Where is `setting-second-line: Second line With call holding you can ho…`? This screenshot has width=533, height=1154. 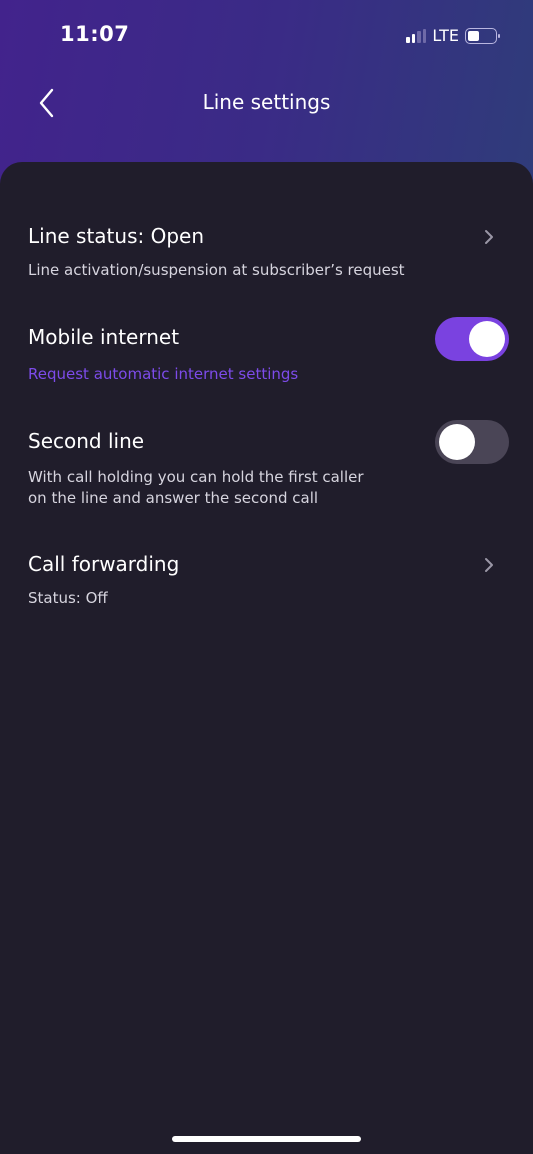 setting-second-line: Second line With call holding you can ho… is located at coordinates (268, 464).